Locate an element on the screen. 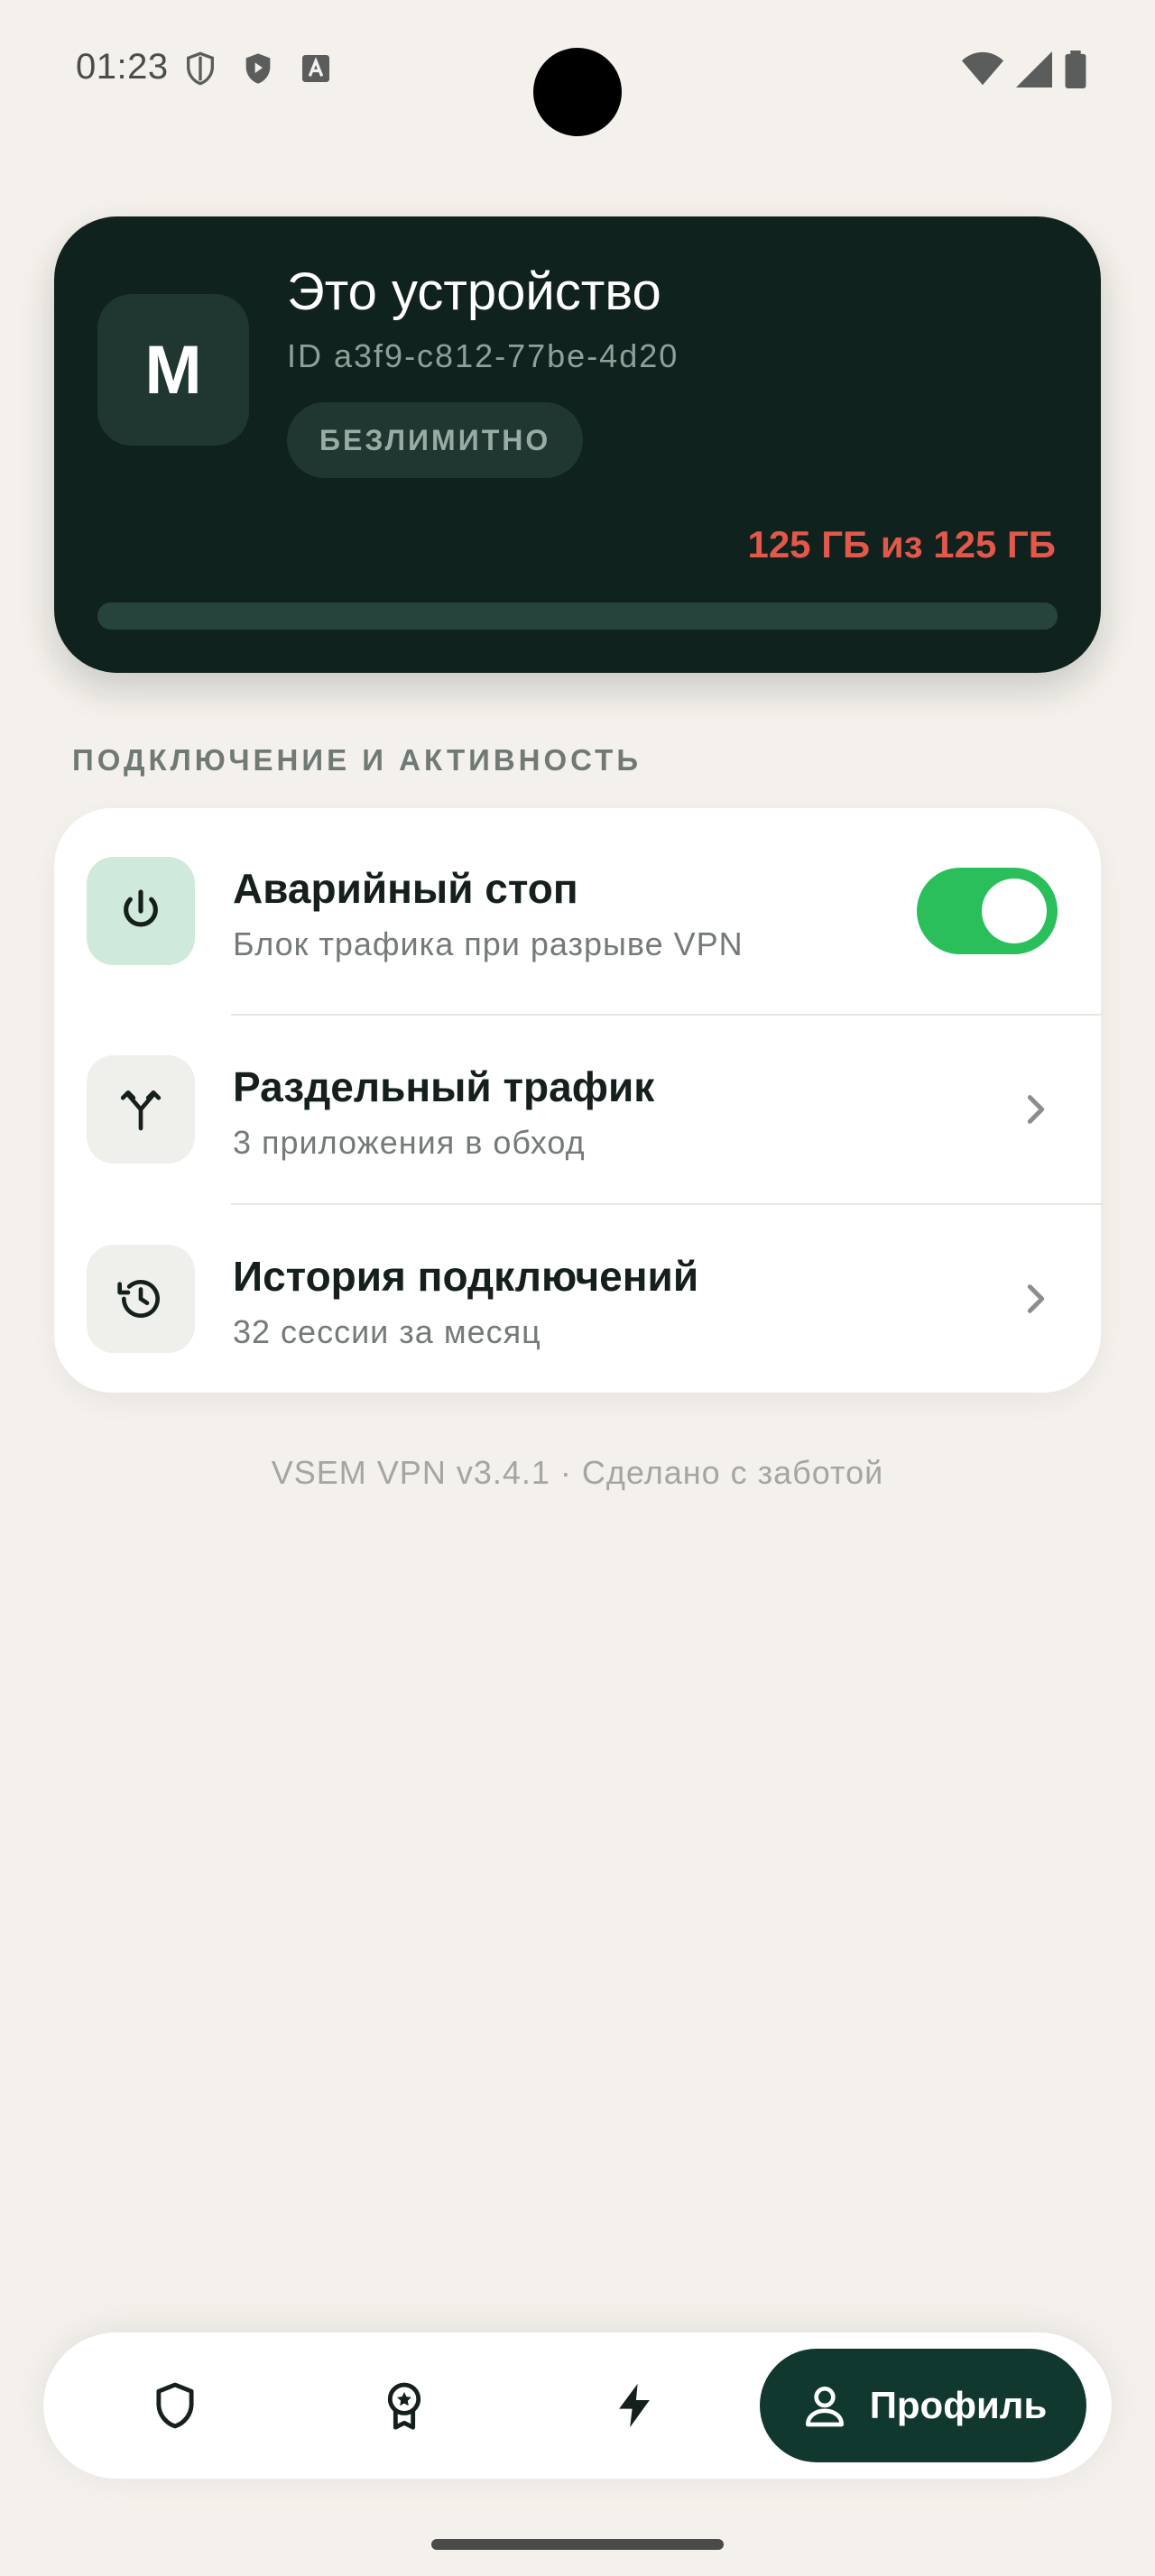  award-icon is located at coordinates (404, 2406).